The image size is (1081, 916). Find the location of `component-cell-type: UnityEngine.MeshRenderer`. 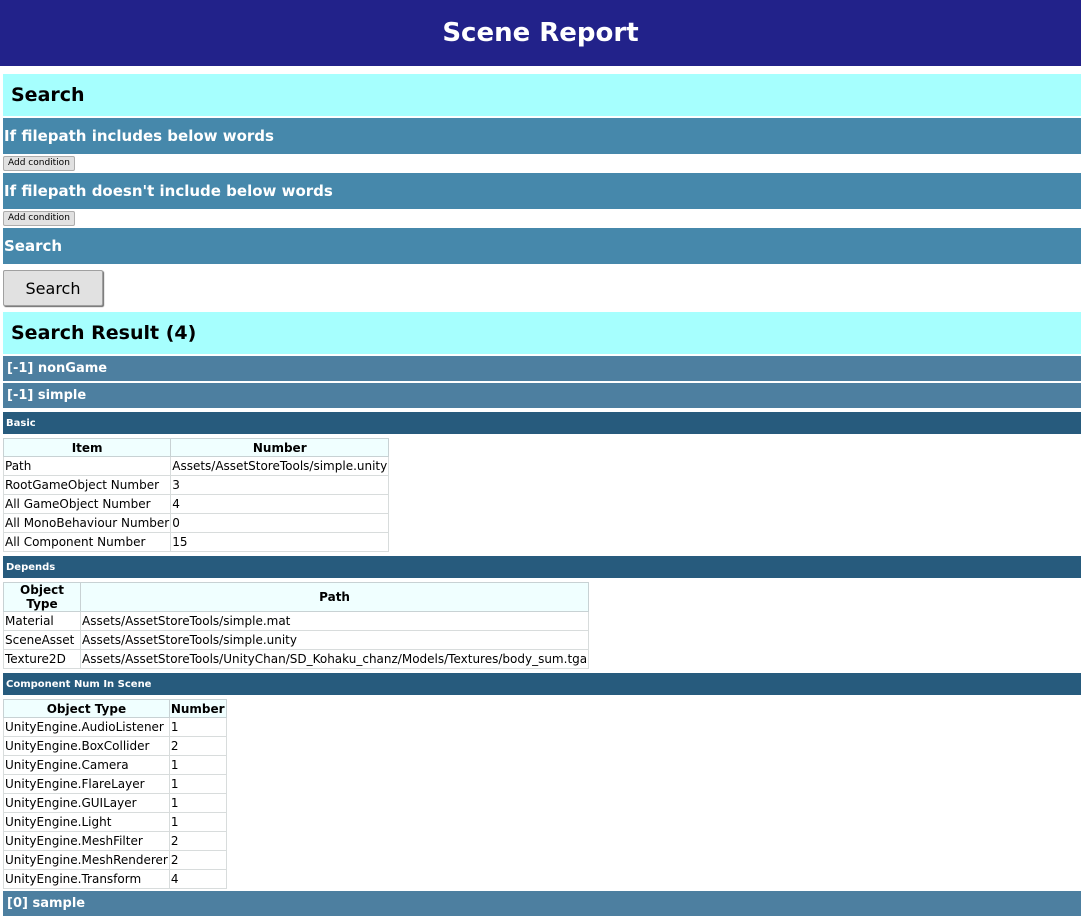

component-cell-type: UnityEngine.MeshRenderer is located at coordinates (86, 860).